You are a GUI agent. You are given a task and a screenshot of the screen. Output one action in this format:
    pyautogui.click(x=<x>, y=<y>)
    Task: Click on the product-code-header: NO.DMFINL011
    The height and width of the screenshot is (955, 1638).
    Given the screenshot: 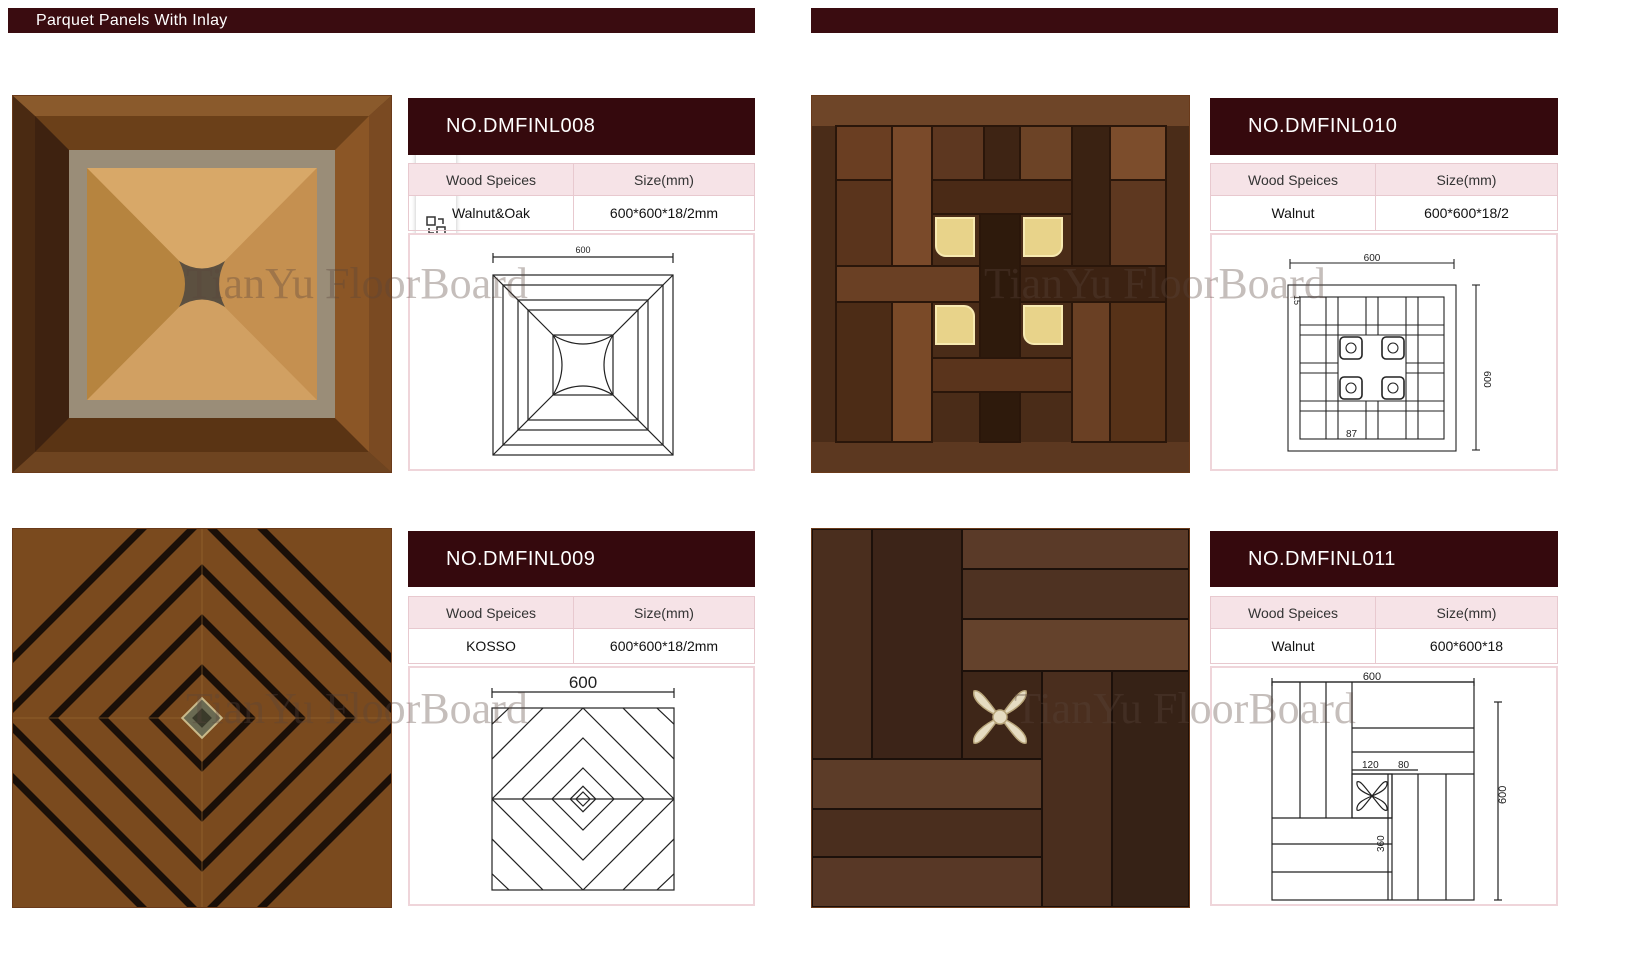 What is the action you would take?
    pyautogui.click(x=1384, y=559)
    